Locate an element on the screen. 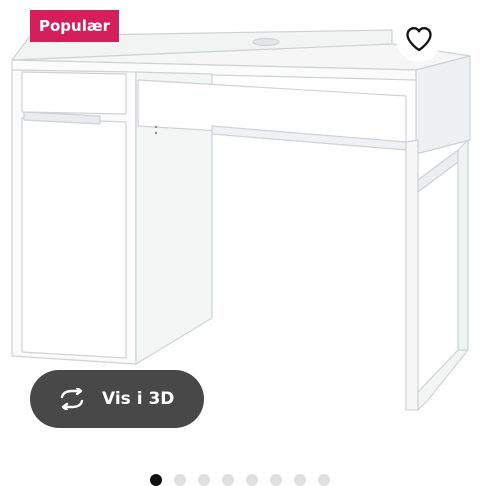  favorite-button is located at coordinates (419, 39).